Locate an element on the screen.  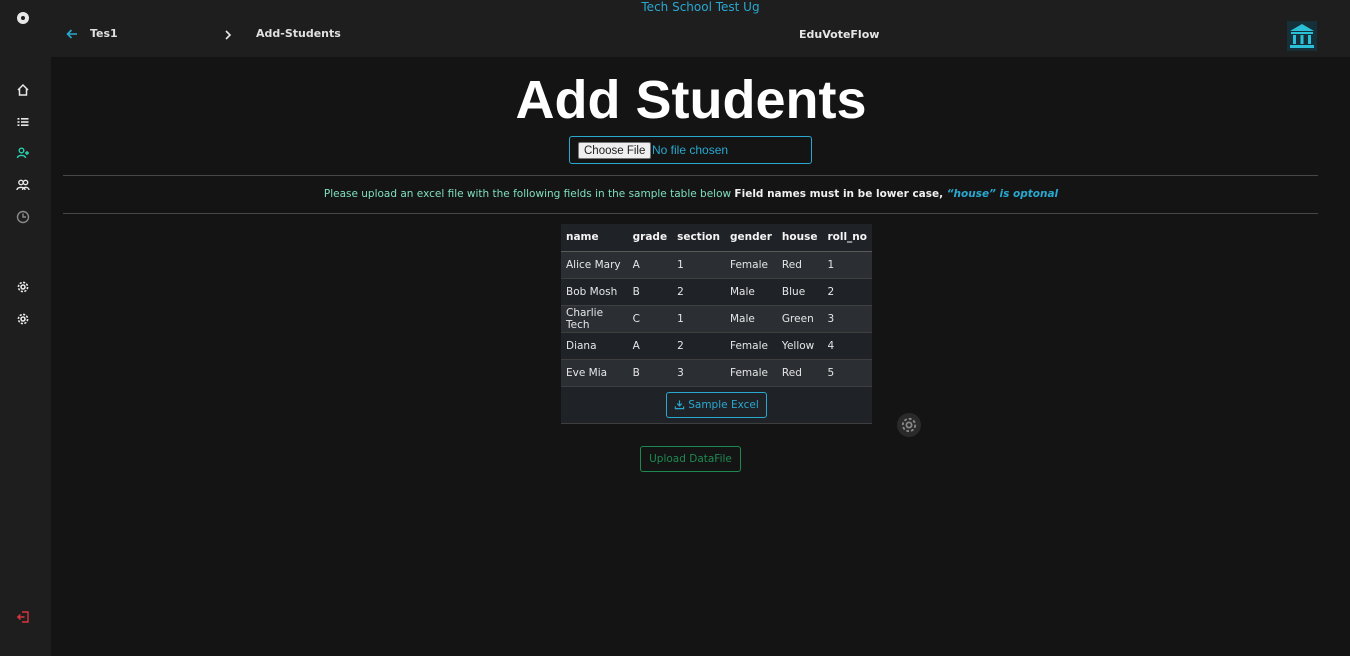
table-cell: Green is located at coordinates (799, 319).